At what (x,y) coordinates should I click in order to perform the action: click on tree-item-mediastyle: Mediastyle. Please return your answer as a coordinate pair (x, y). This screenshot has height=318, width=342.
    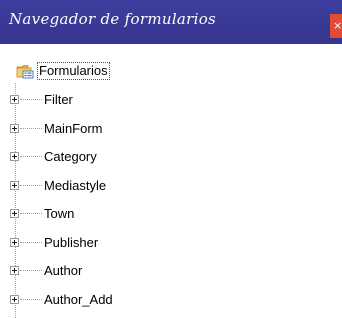
    Looking at the image, I should click on (58, 185).